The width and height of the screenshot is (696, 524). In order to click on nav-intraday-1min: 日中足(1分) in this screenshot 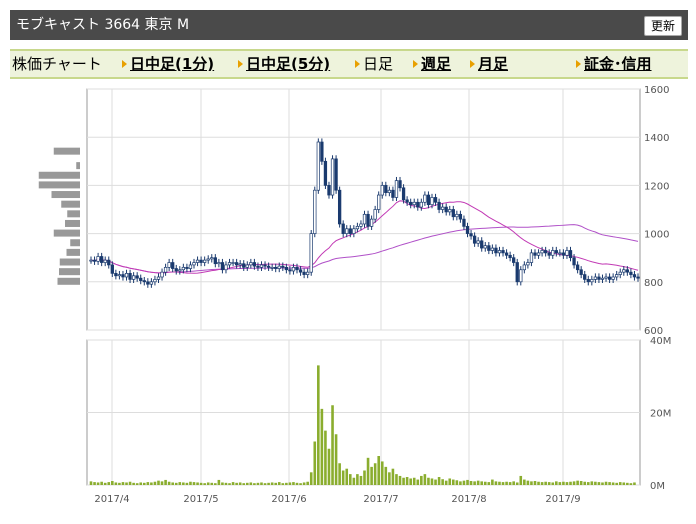, I will do `click(172, 64)`.